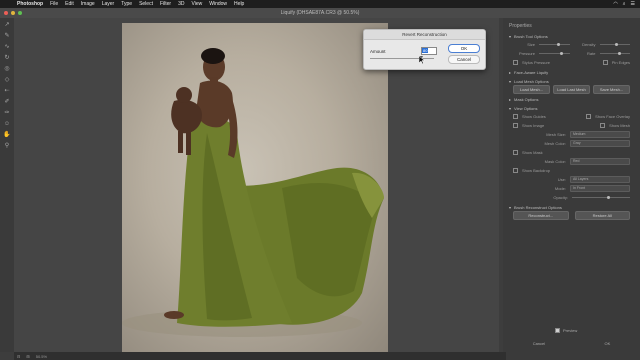 This screenshot has height=360, width=640. Describe the element at coordinates (7, 80) in the screenshot. I see `bloat-tool-icon: ◇` at that location.